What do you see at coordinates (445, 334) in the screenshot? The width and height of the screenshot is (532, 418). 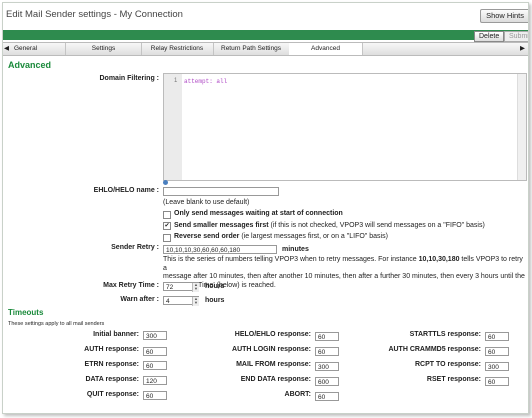 I see `timeout-starttls-label: STARTTLS response:` at bounding box center [445, 334].